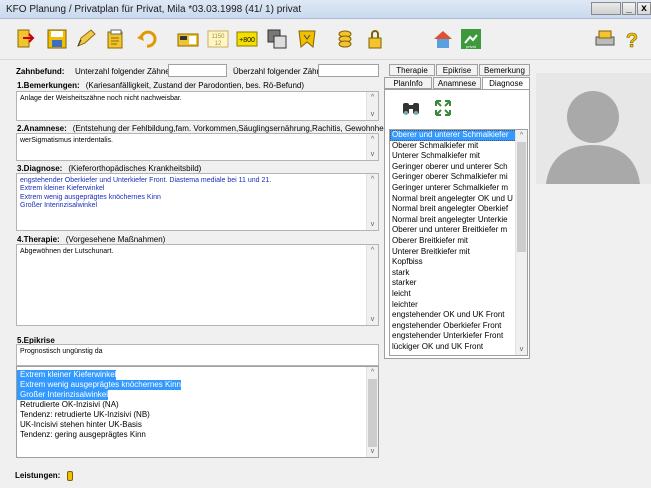  Describe the element at coordinates (411, 108) in the screenshot. I see `binoculars-icon` at that location.